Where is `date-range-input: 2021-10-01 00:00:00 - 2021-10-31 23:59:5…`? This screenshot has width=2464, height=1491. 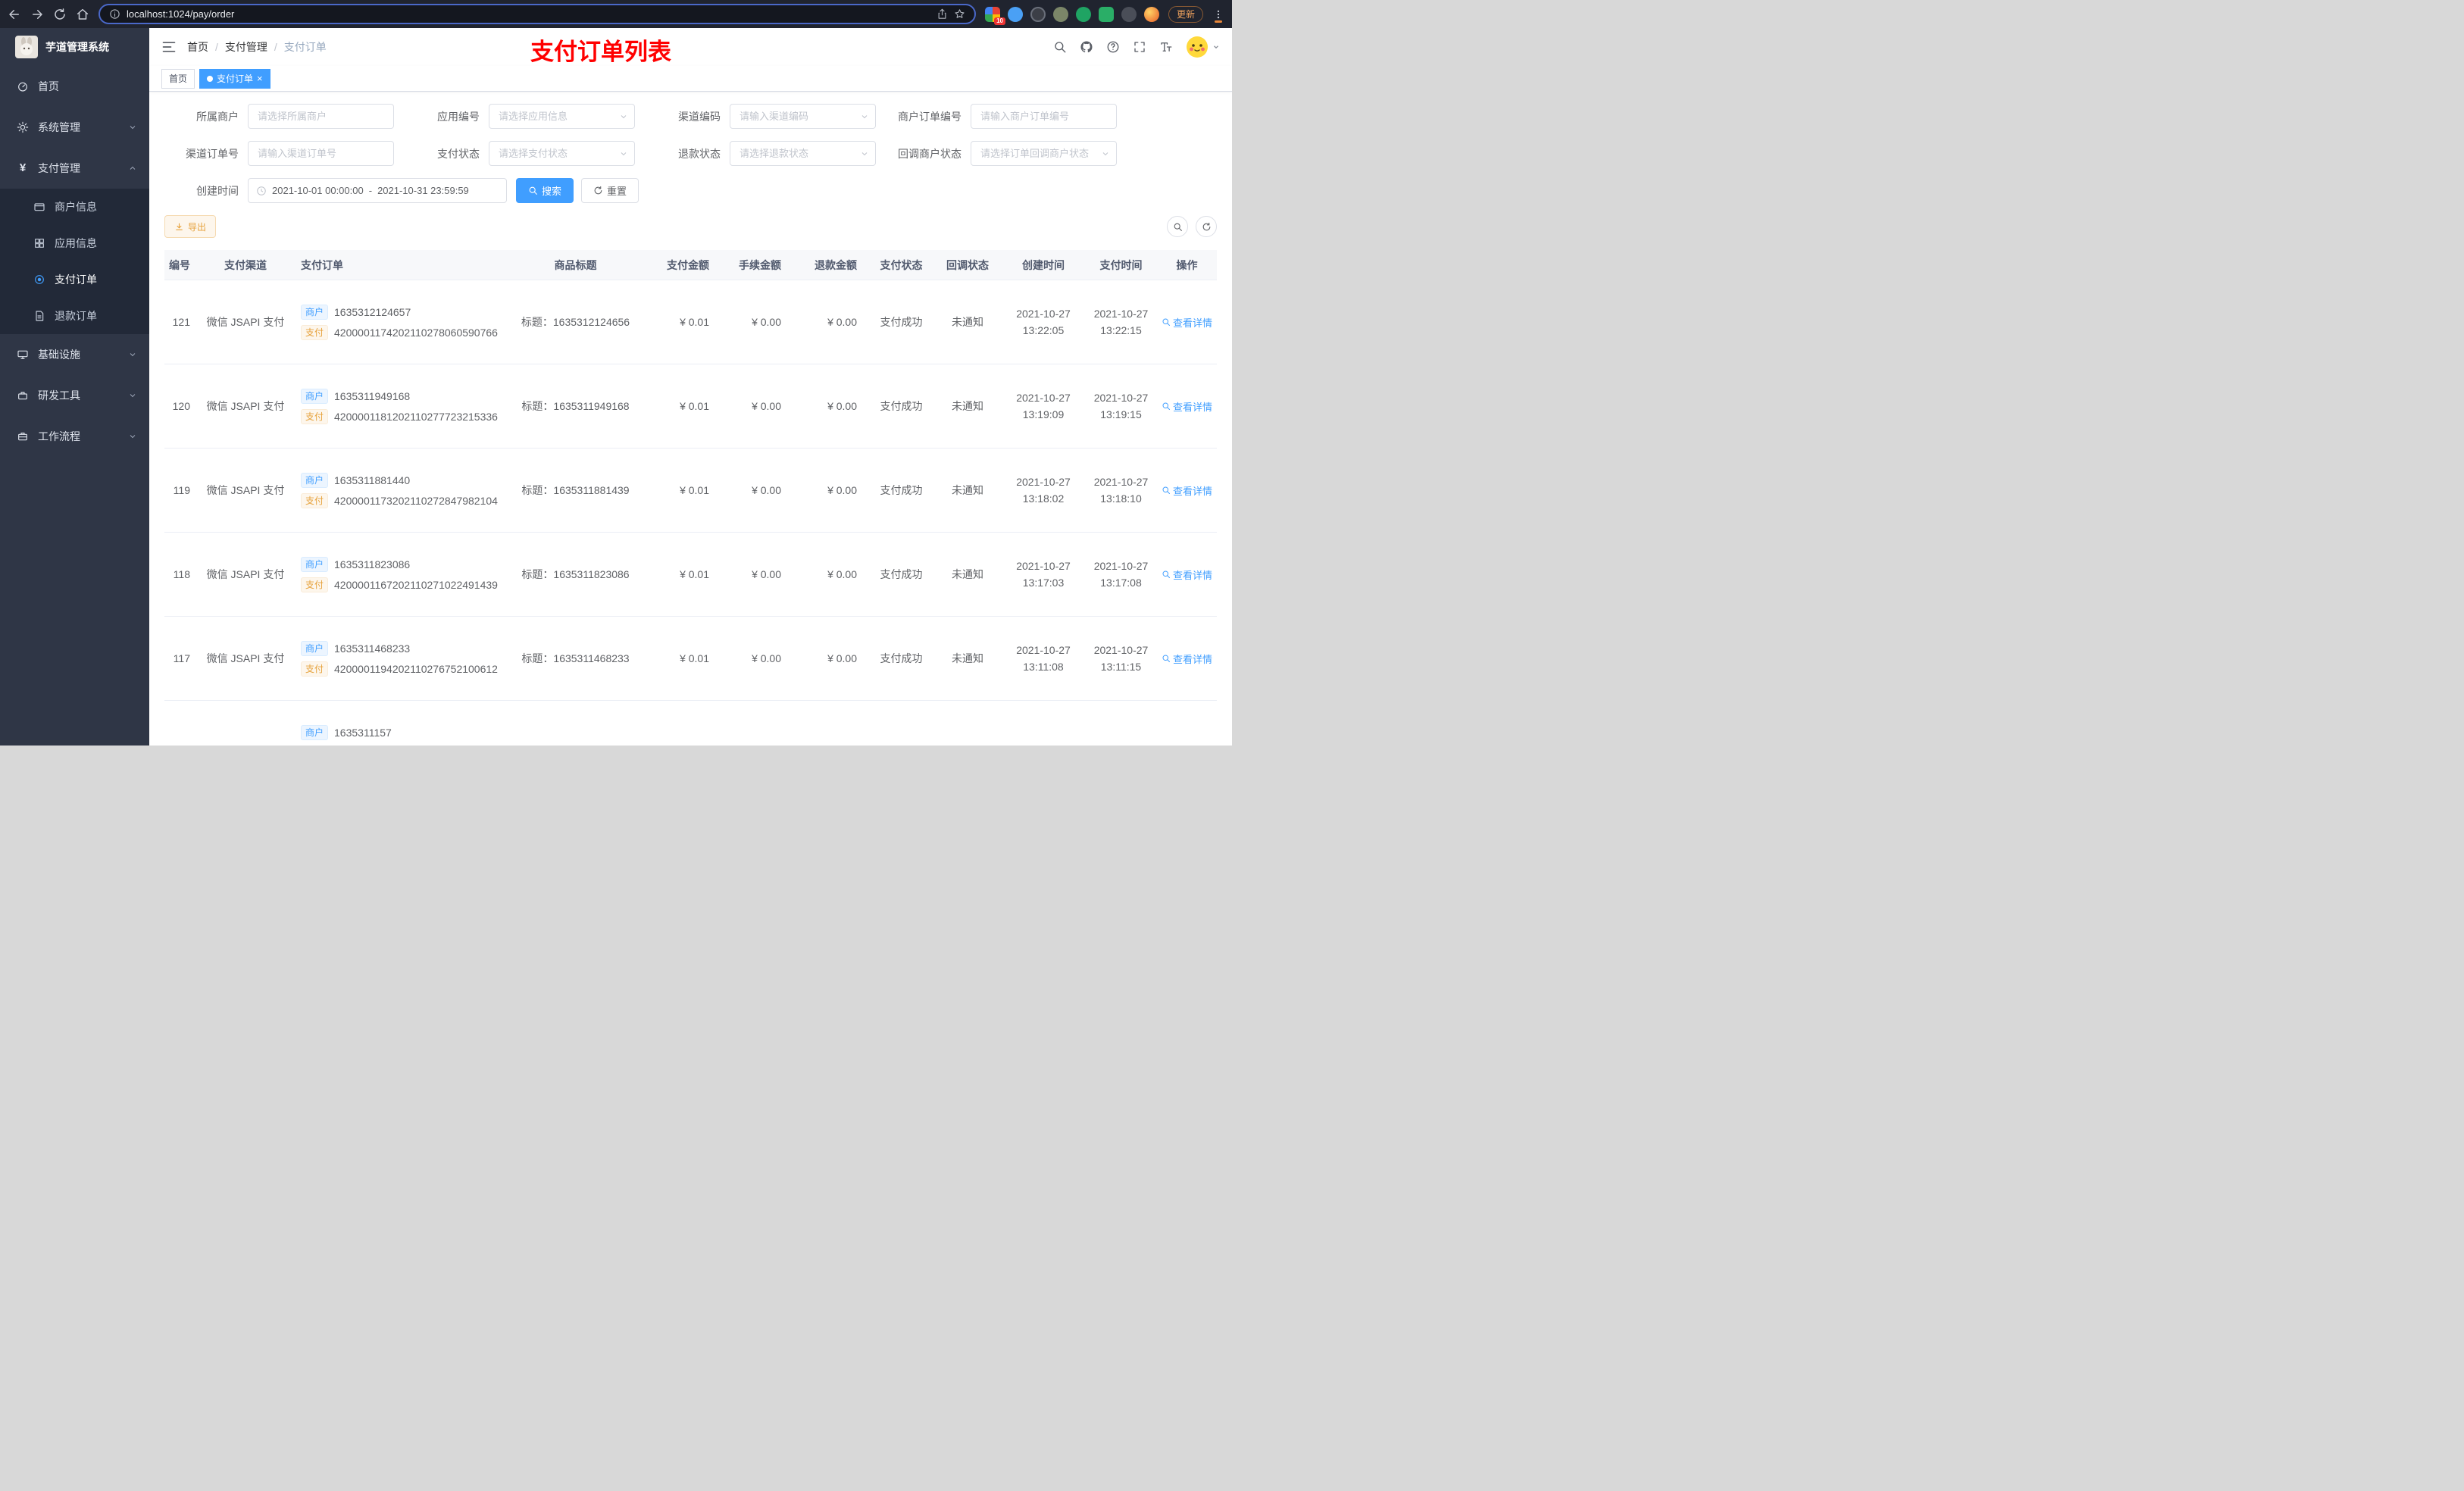 date-range-input: 2021-10-01 00:00:00 - 2021-10-31 23:59:5… is located at coordinates (377, 190).